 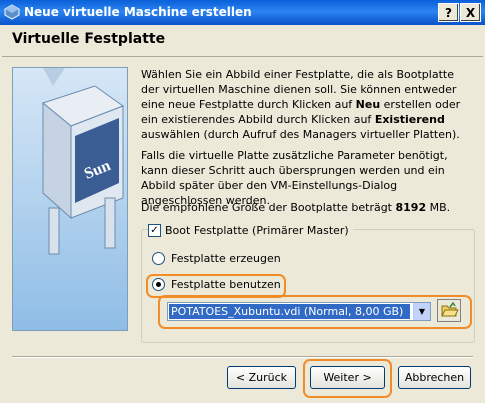 I want to click on boot-disk-checkbox: ✓ Boot Festplatte (Primärer Master), so click(x=250, y=230).